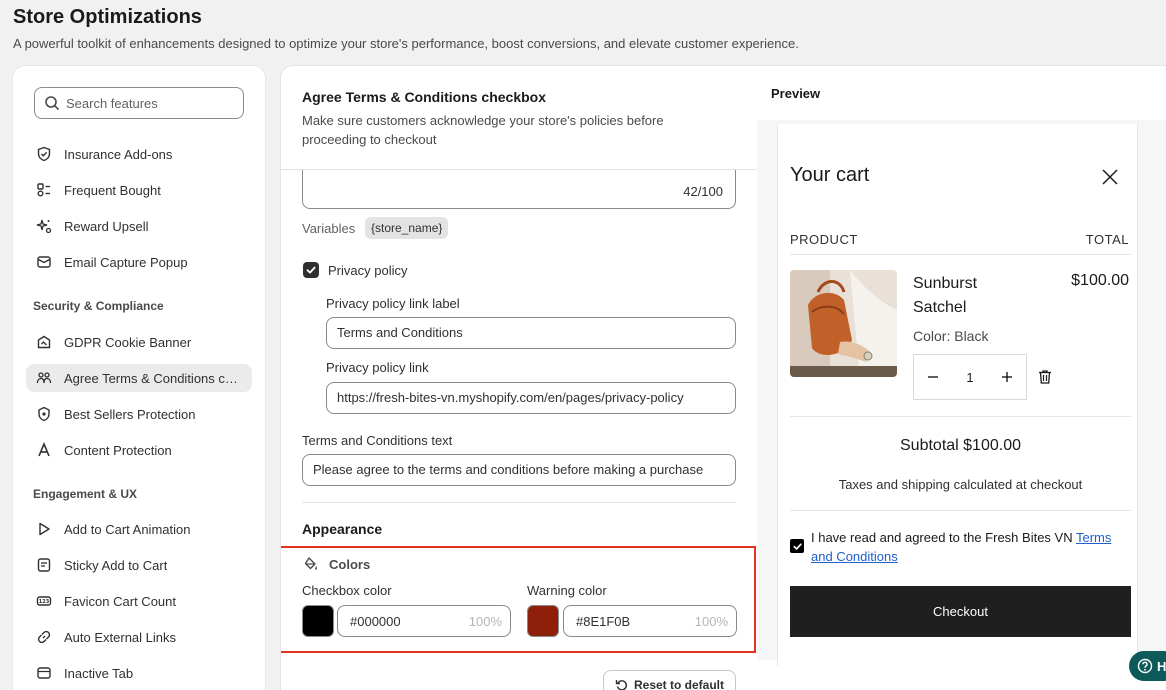 This screenshot has height=690, width=1166. What do you see at coordinates (311, 563) in the screenshot?
I see `paint-bucket-icon` at bounding box center [311, 563].